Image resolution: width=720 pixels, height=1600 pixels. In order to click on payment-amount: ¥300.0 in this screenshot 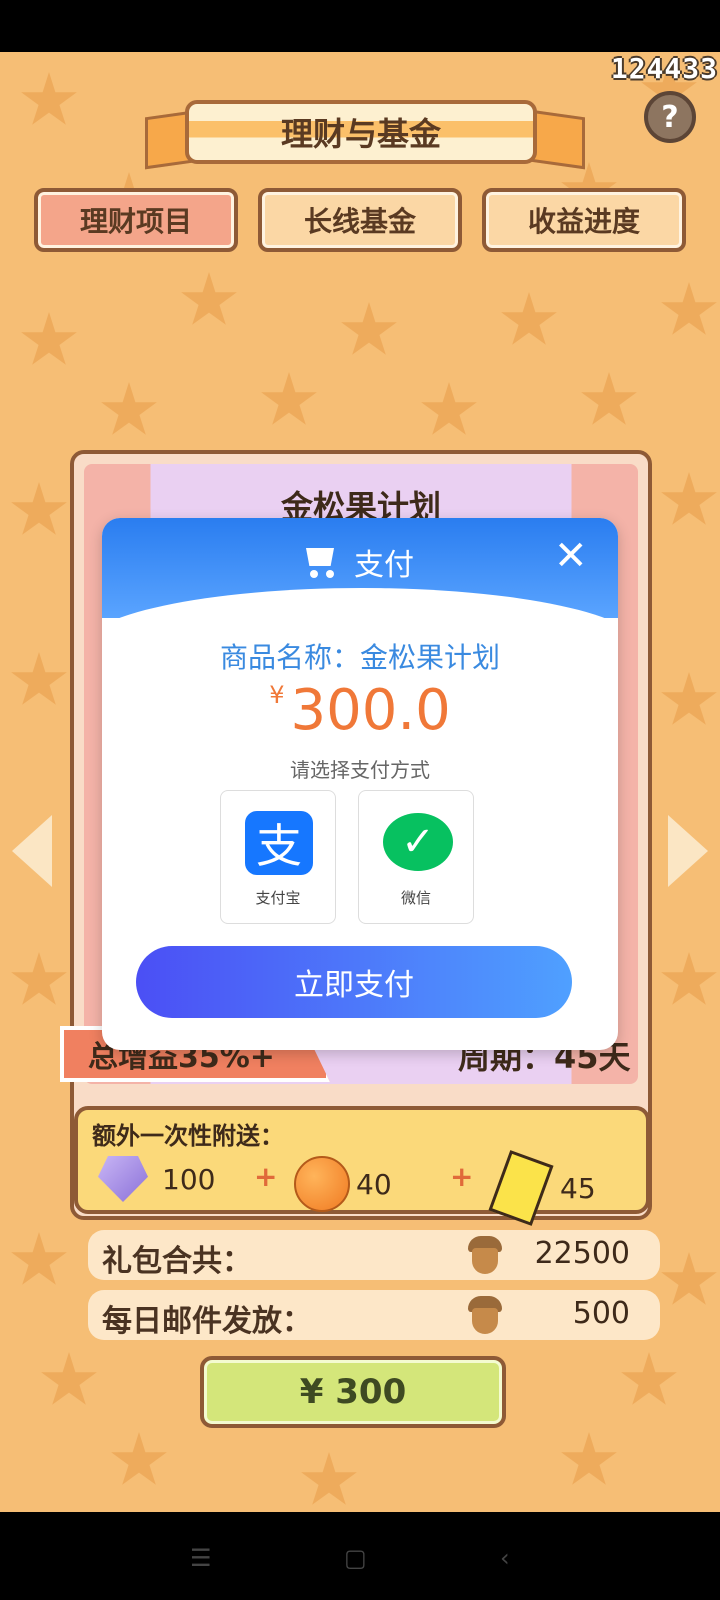, I will do `click(360, 710)`.